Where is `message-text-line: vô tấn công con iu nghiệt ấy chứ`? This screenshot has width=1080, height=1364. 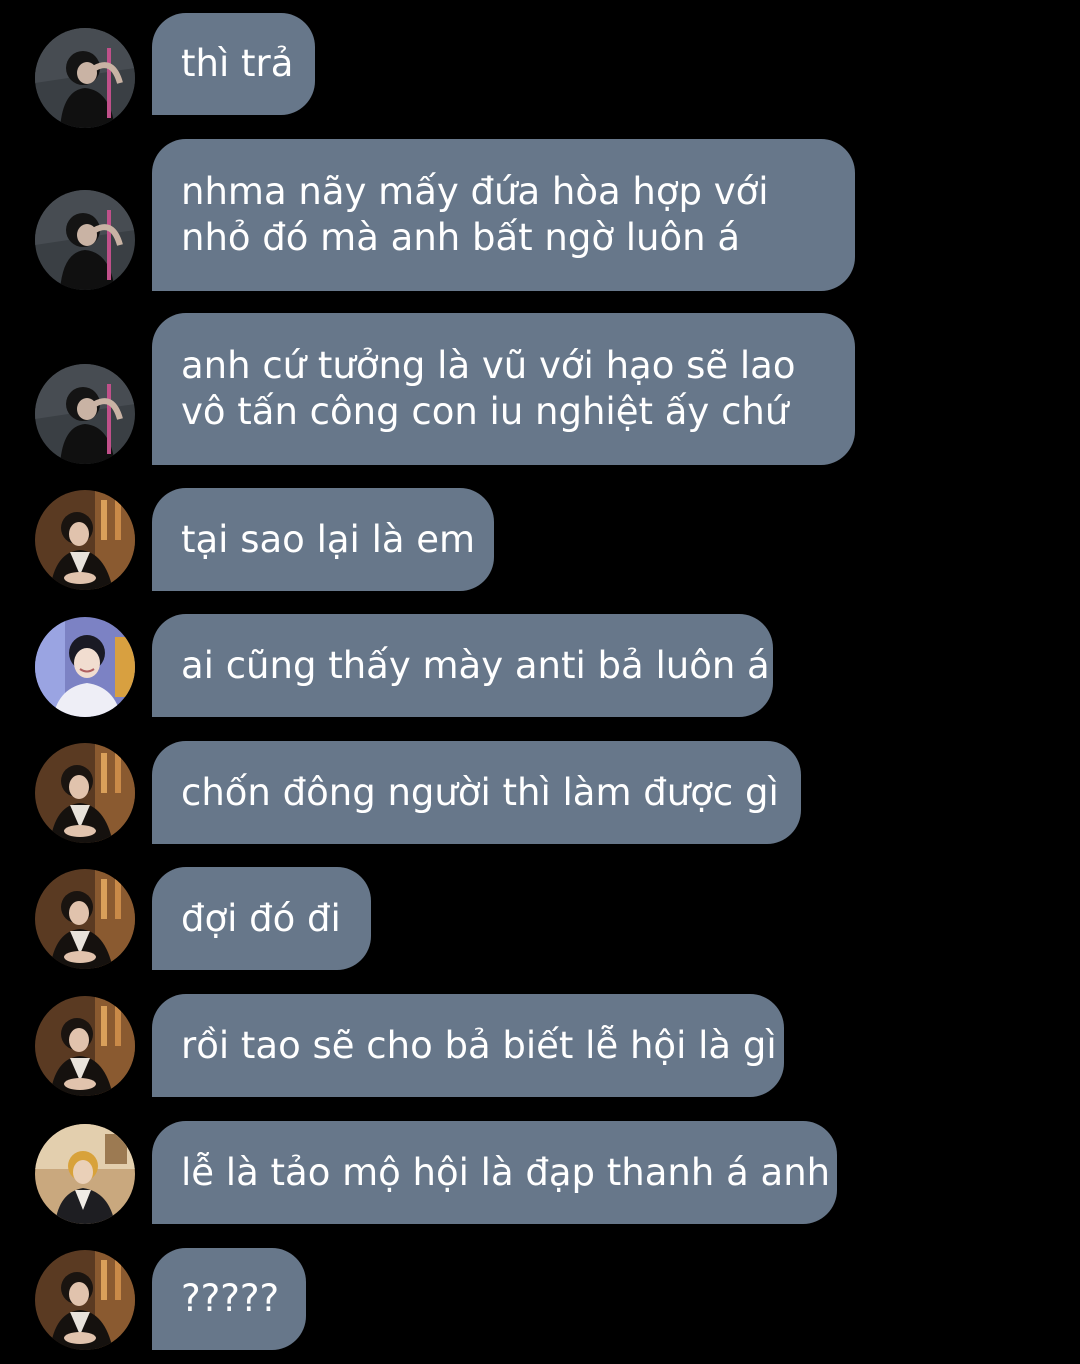
message-text-line: vô tấn công con iu nghiệt ấy chứ is located at coordinates (485, 411).